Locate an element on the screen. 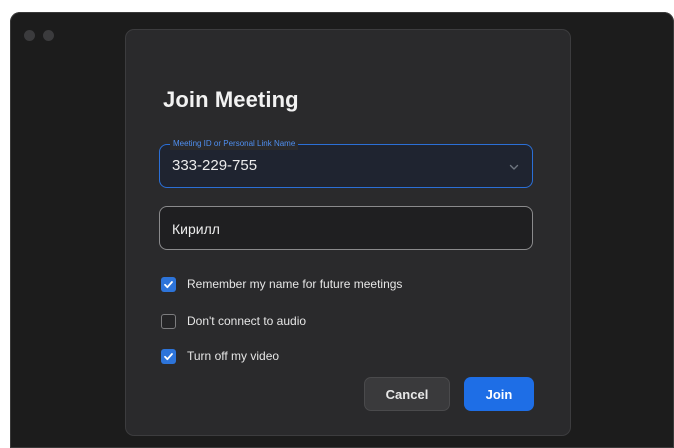 The width and height of the screenshot is (674, 448). window-minimize-icon is located at coordinates (48, 35).